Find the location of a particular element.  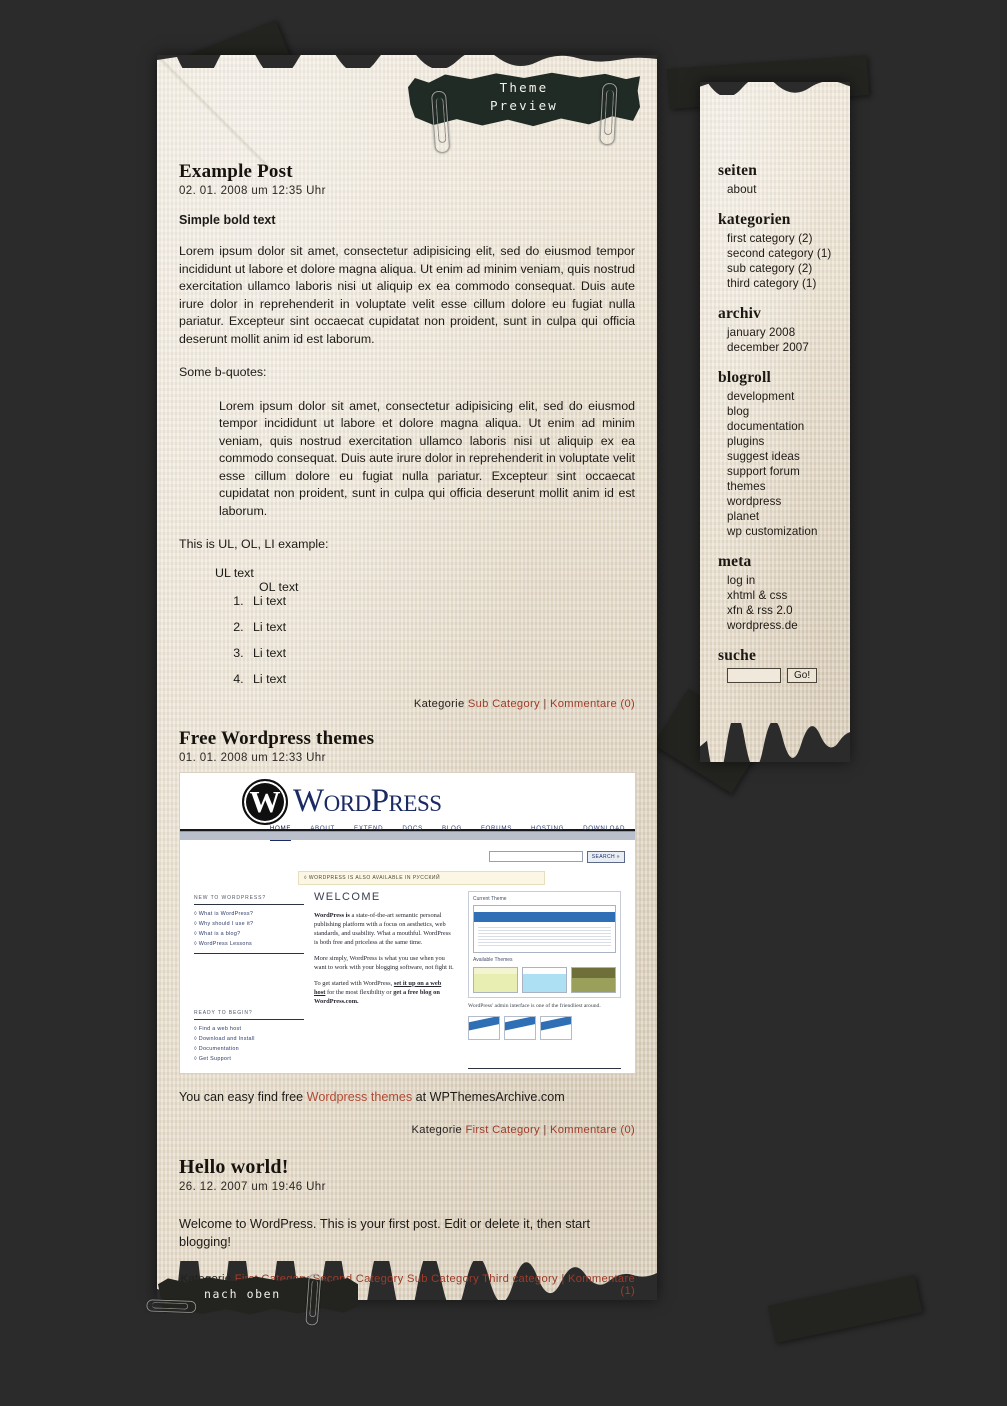

wp-nav-extend: EXTEND is located at coordinates (368, 833).